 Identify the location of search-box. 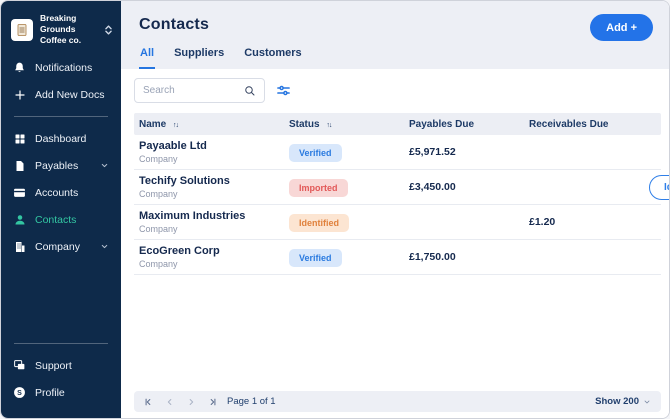
(199, 90).